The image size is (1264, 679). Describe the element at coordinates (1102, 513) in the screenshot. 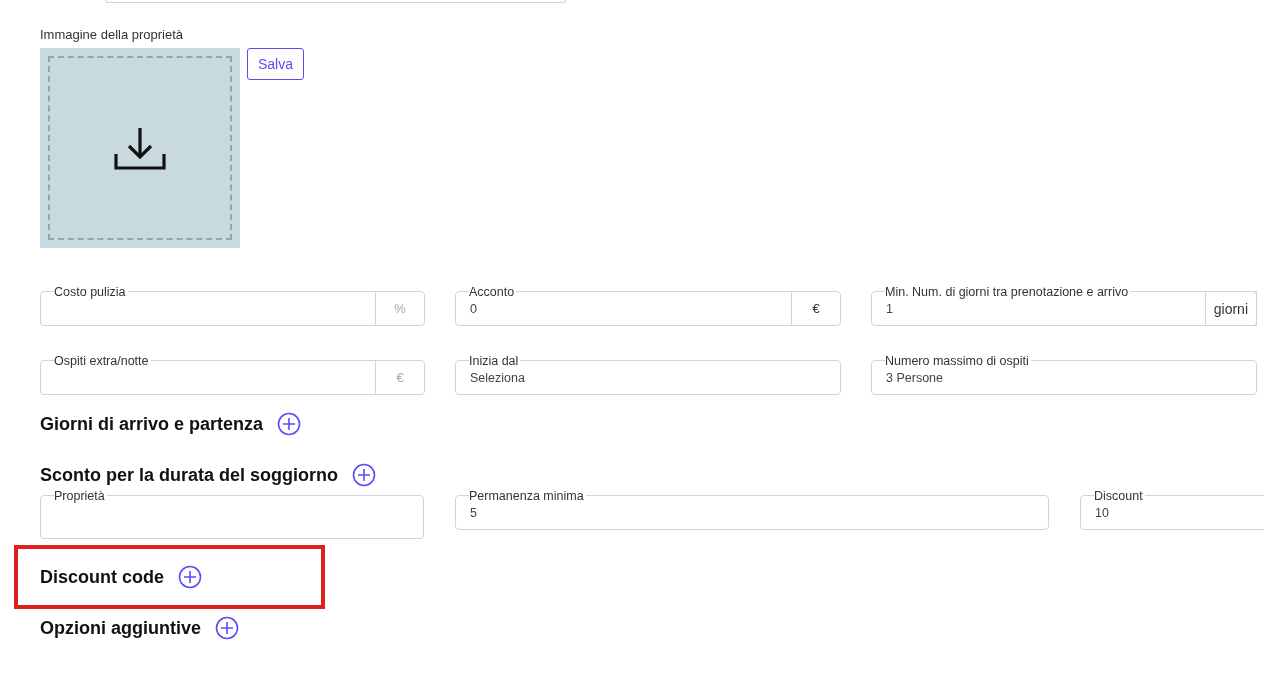

I see `field-value: 10` at that location.